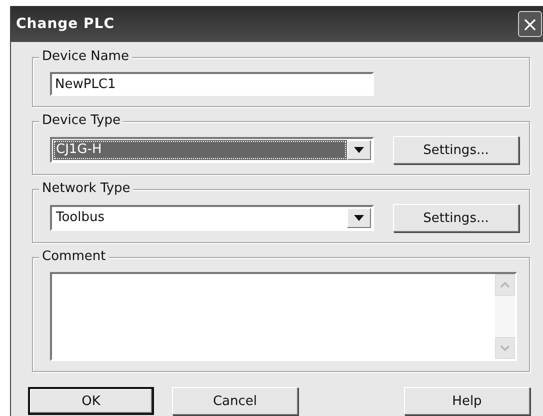 The height and width of the screenshot is (416, 543). Describe the element at coordinates (235, 401) in the screenshot. I see `dialog-button: Cancel` at that location.